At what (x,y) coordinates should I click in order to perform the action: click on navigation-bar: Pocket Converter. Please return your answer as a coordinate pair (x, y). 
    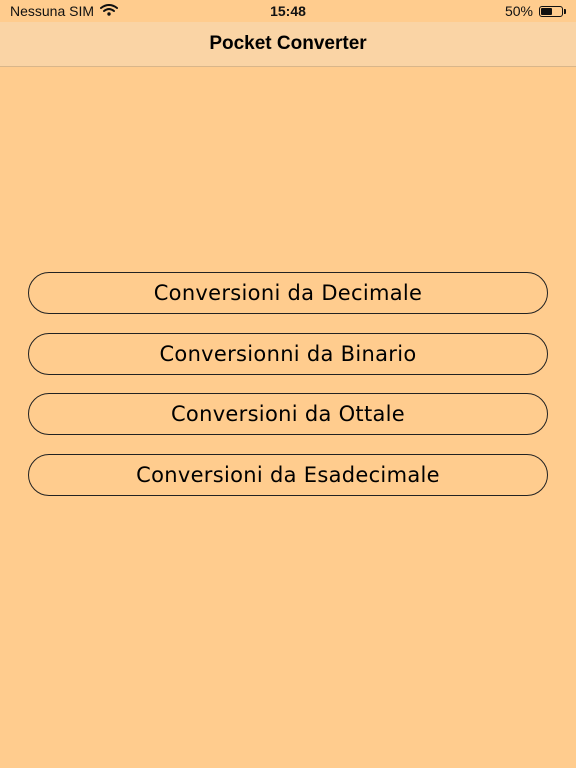
    Looking at the image, I should click on (288, 44).